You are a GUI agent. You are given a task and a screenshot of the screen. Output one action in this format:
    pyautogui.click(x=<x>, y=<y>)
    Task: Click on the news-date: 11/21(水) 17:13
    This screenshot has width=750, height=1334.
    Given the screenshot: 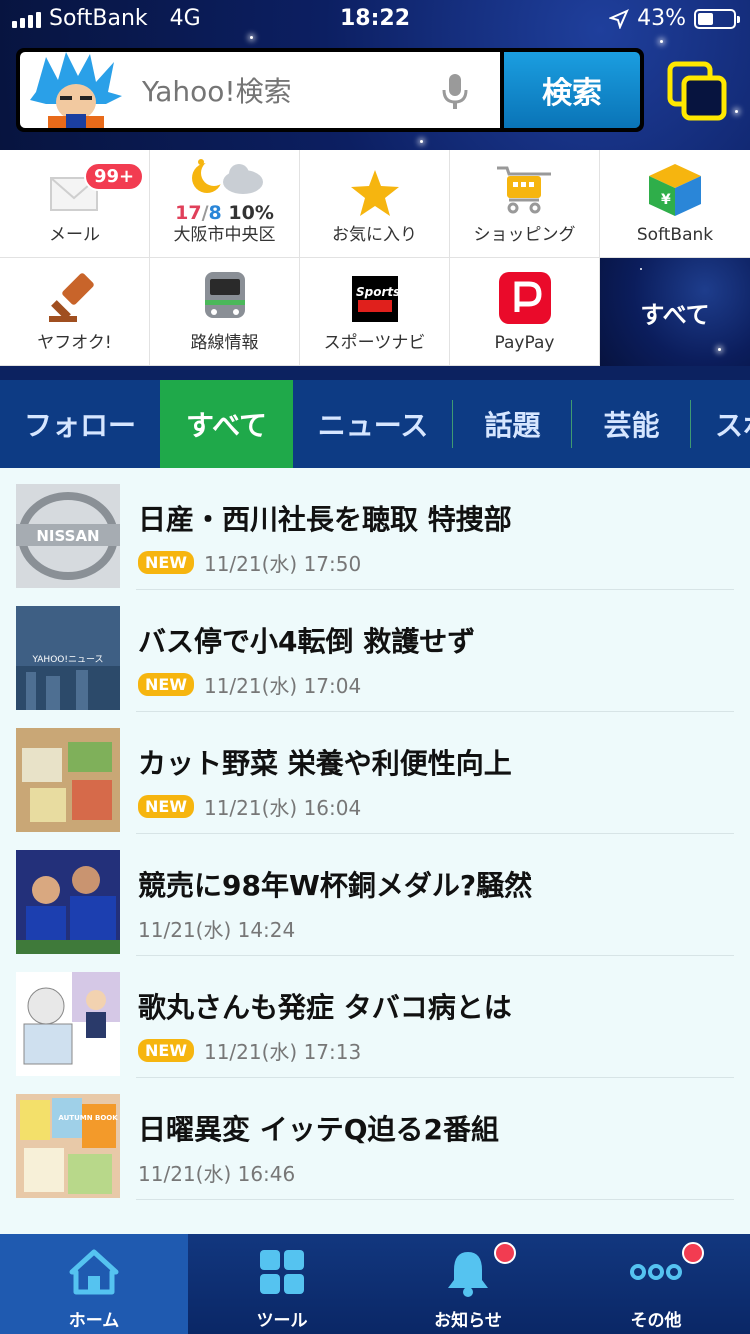 What is the action you would take?
    pyautogui.click(x=282, y=1052)
    